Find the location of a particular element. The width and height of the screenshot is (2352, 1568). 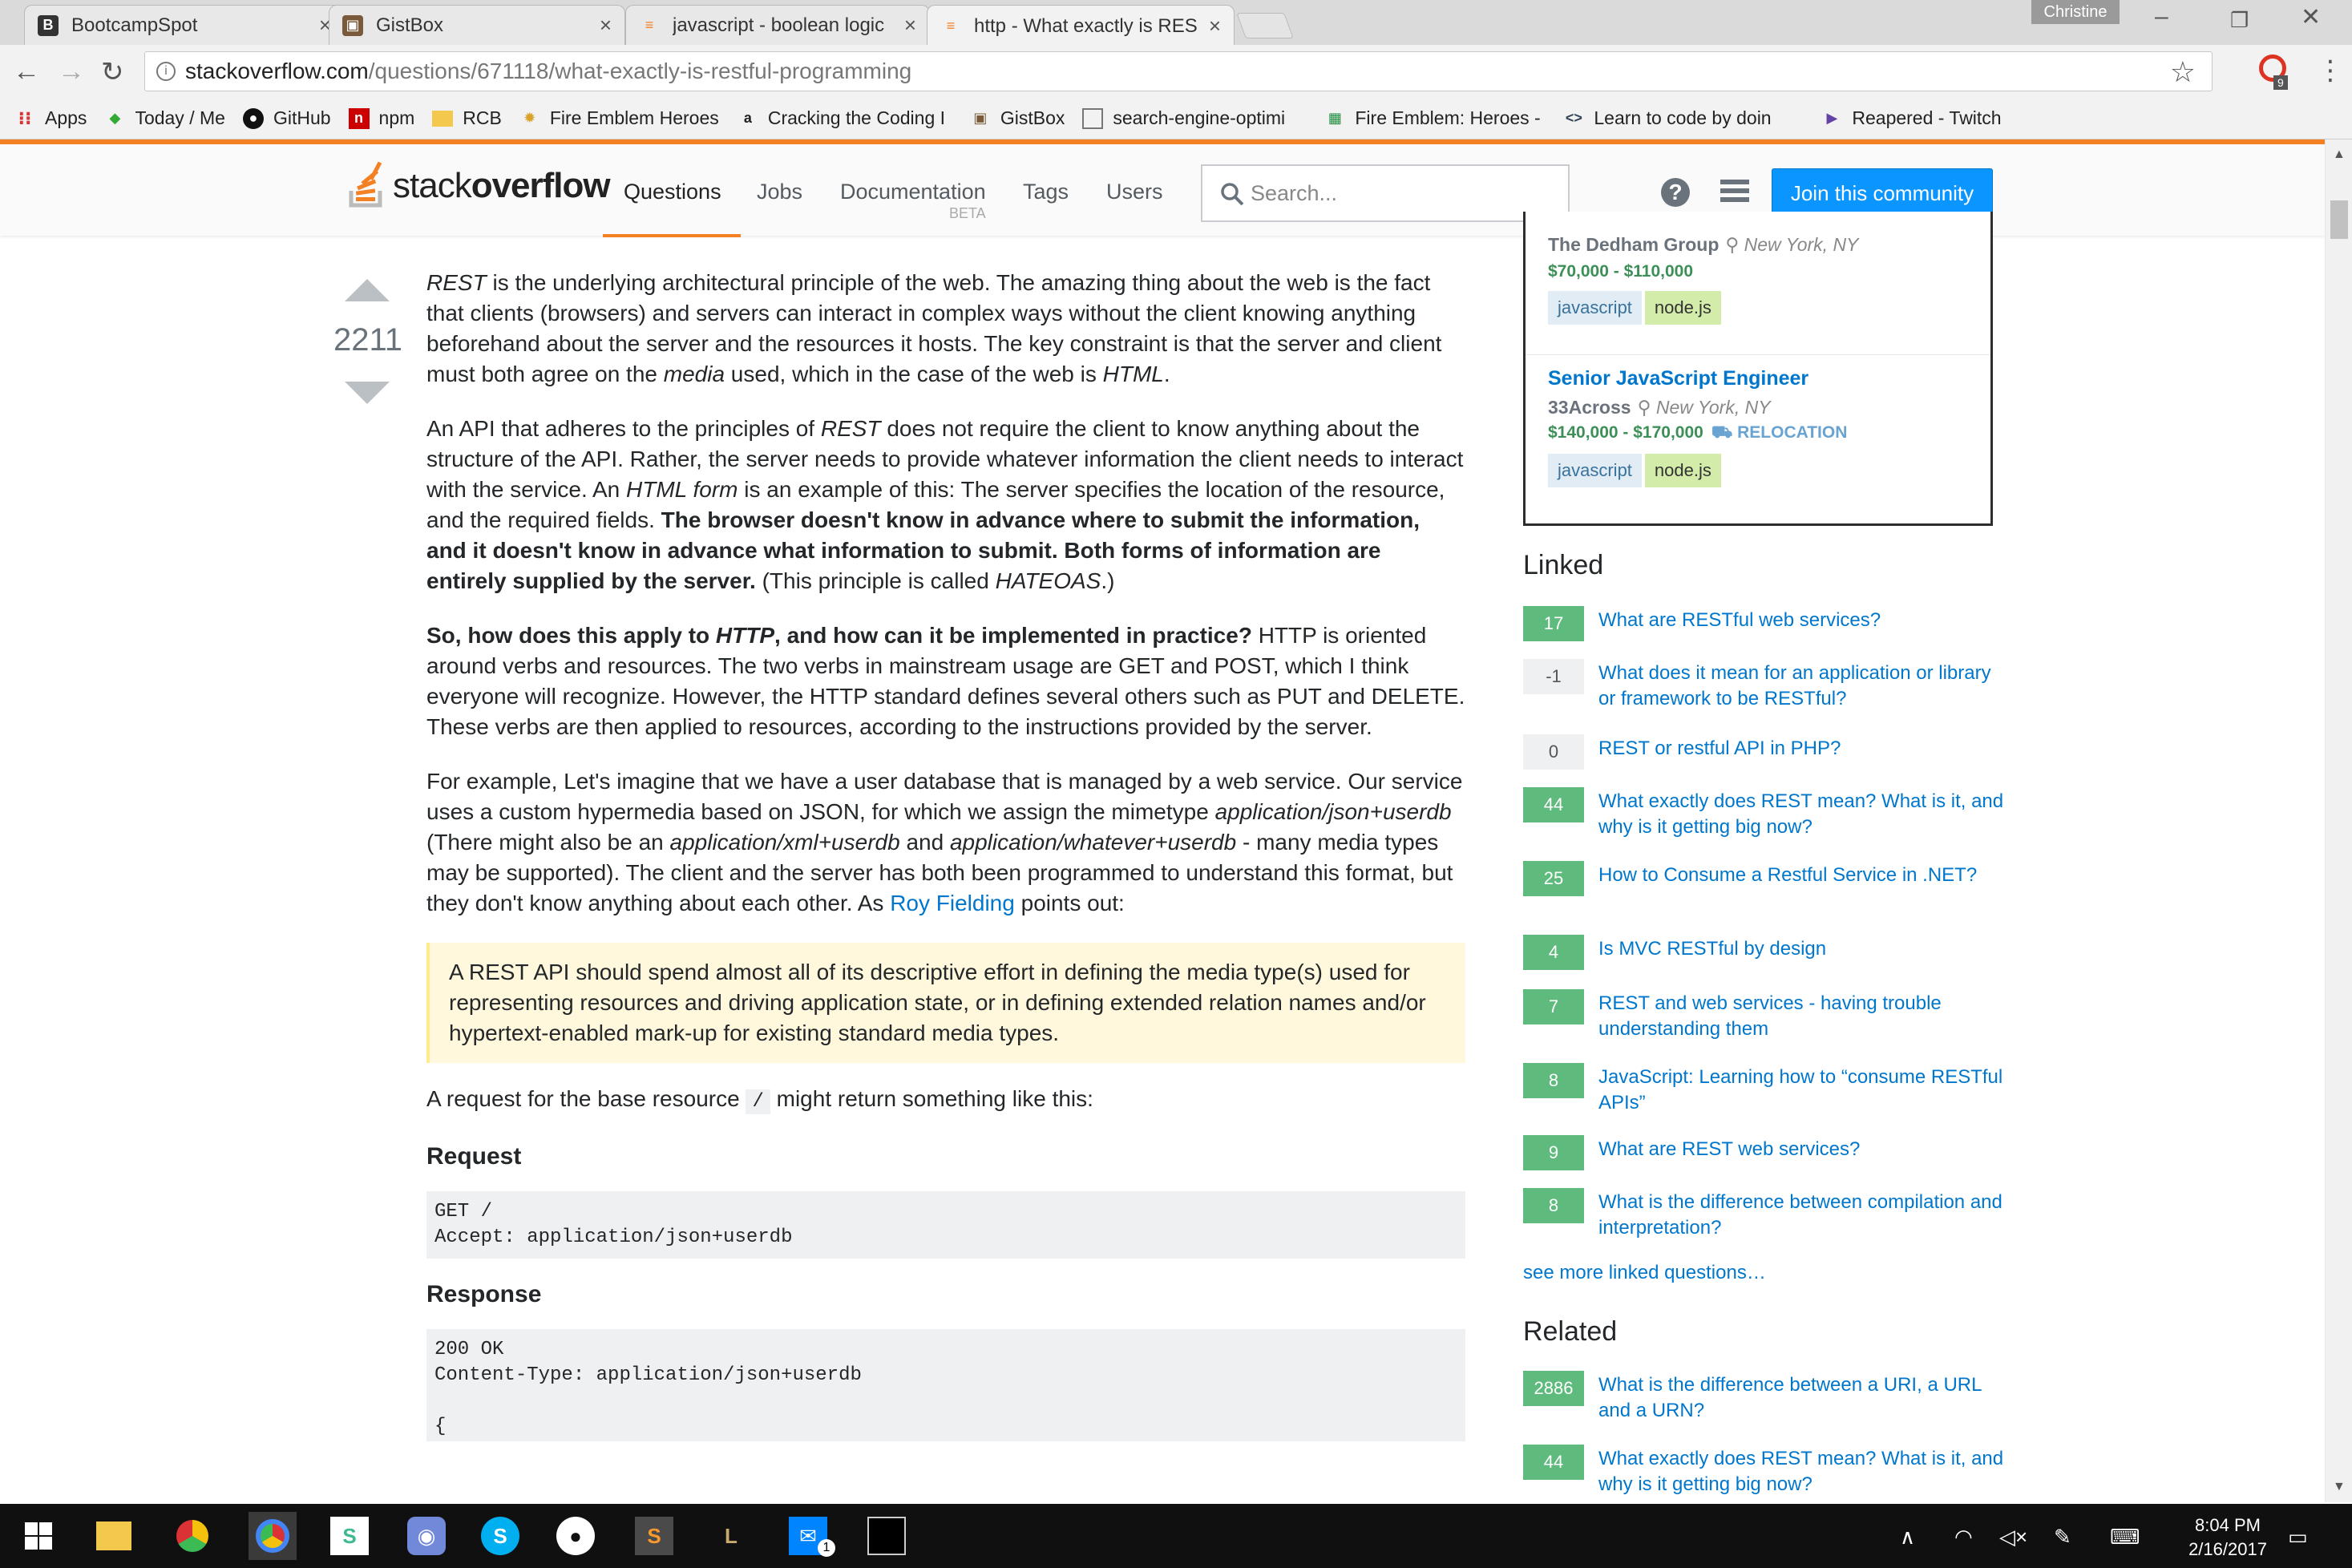

back-icon: ← is located at coordinates (26, 71).